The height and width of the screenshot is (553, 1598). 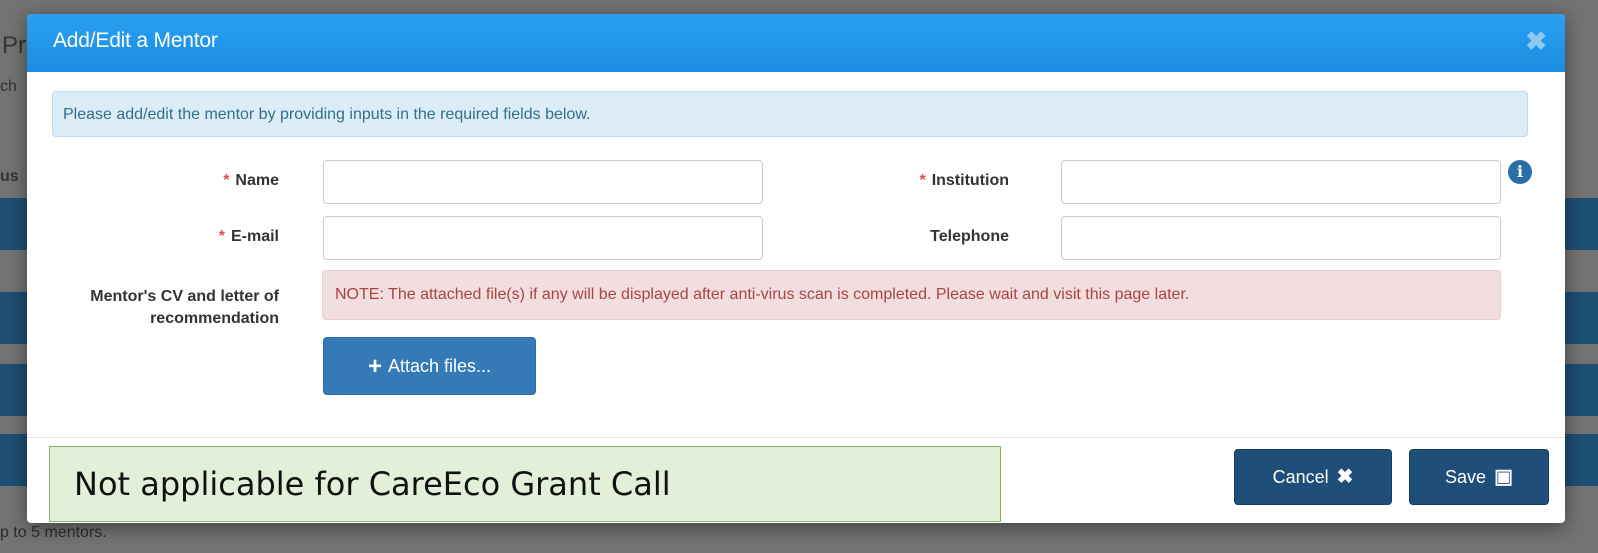 I want to click on save-button: Save ▣, so click(x=1479, y=477).